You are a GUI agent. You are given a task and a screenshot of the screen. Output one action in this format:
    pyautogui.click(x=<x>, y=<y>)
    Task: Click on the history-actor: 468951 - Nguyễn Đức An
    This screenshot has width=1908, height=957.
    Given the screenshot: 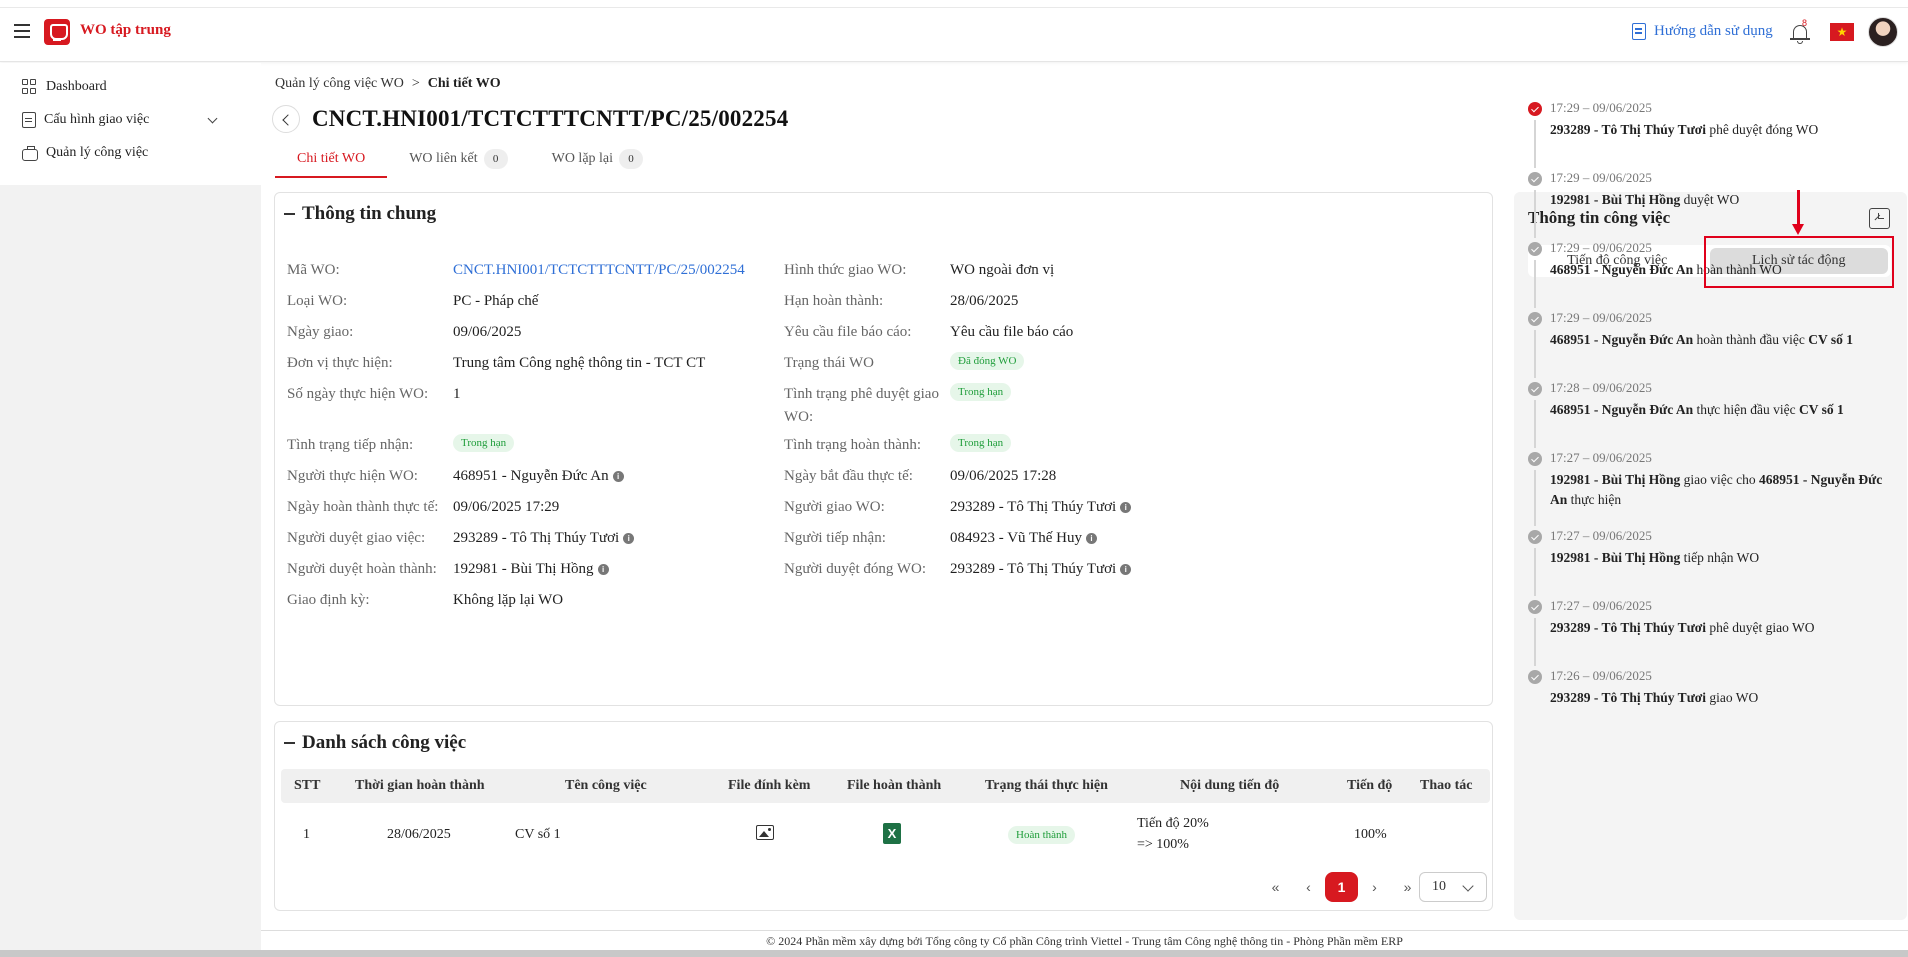 What is the action you would take?
    pyautogui.click(x=1622, y=339)
    